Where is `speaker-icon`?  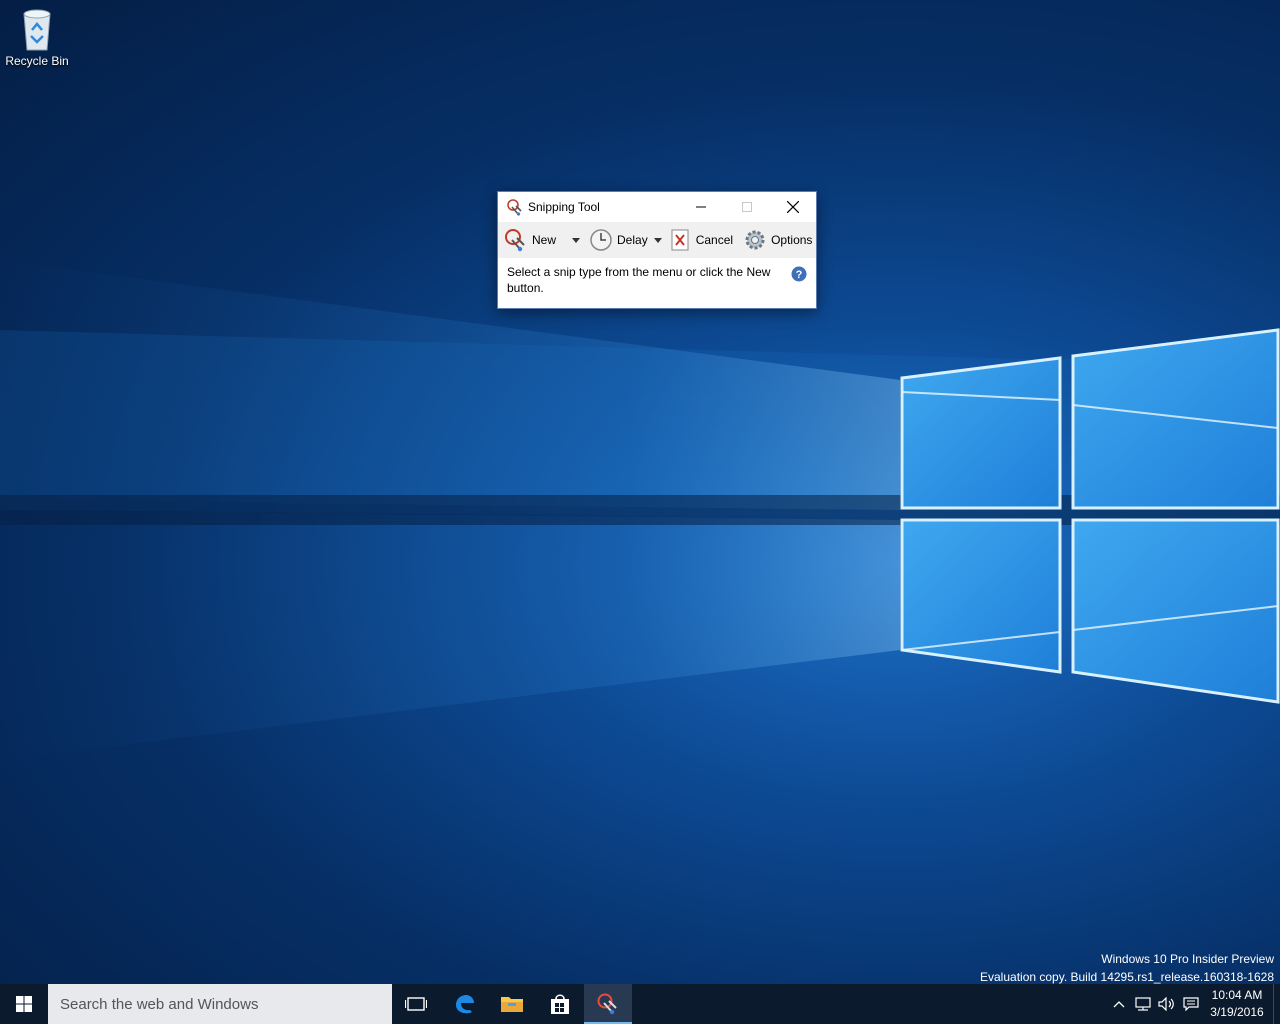 speaker-icon is located at coordinates (1166, 1004).